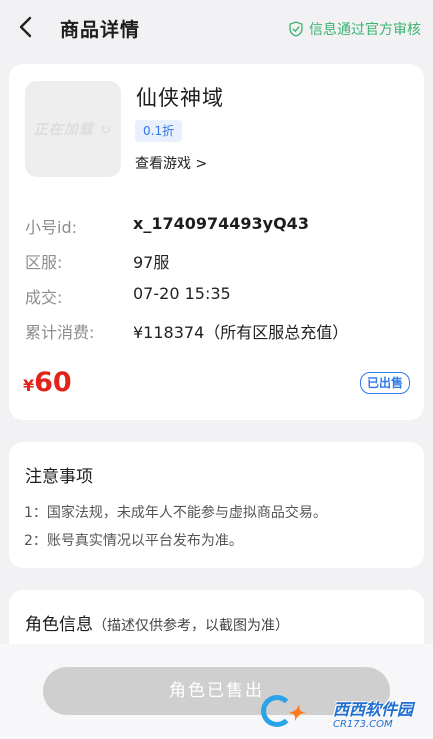 The height and width of the screenshot is (739, 433). I want to click on bottom-action-bar: 角色已售出 ✦ 西西软件园 CR173.COM, so click(216, 691).